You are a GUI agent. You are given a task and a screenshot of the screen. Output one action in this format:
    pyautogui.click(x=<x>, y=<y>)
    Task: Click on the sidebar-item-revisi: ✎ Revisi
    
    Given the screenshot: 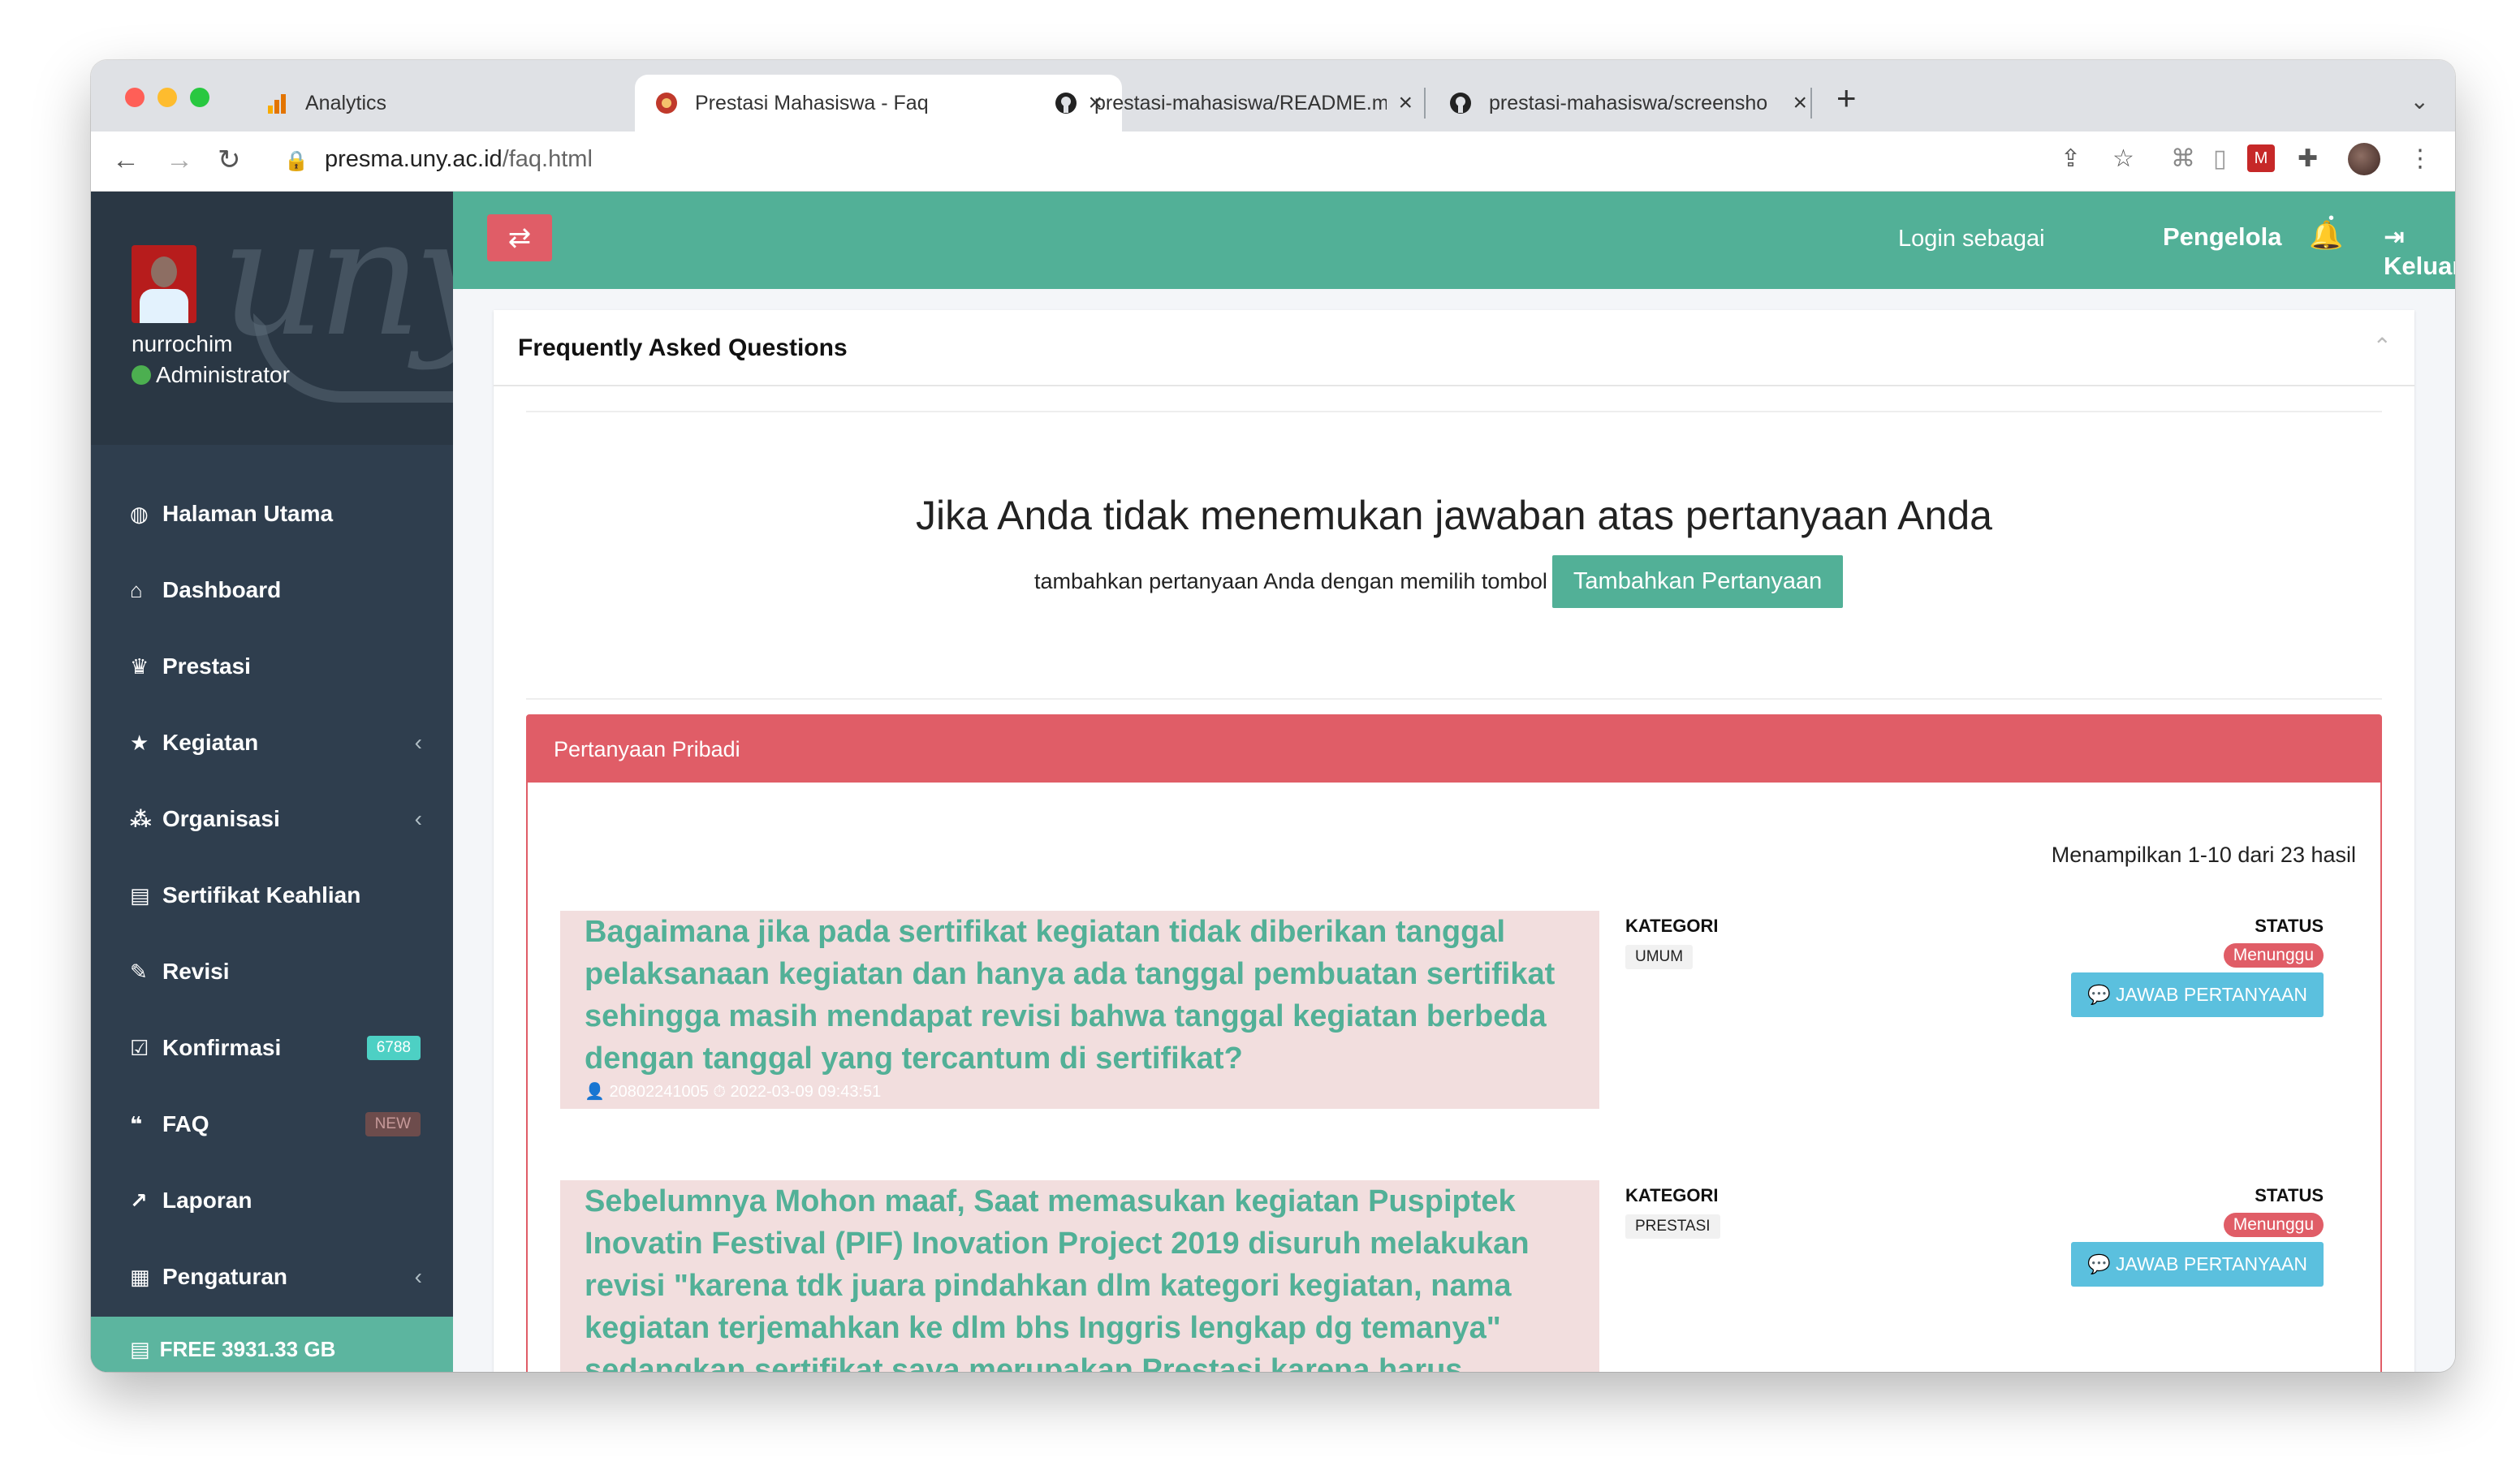 What is the action you would take?
    pyautogui.click(x=272, y=972)
    